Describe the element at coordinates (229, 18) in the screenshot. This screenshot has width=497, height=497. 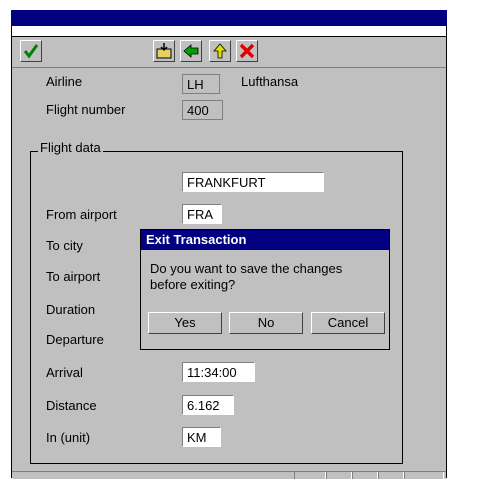
I see `window-titlebar` at that location.